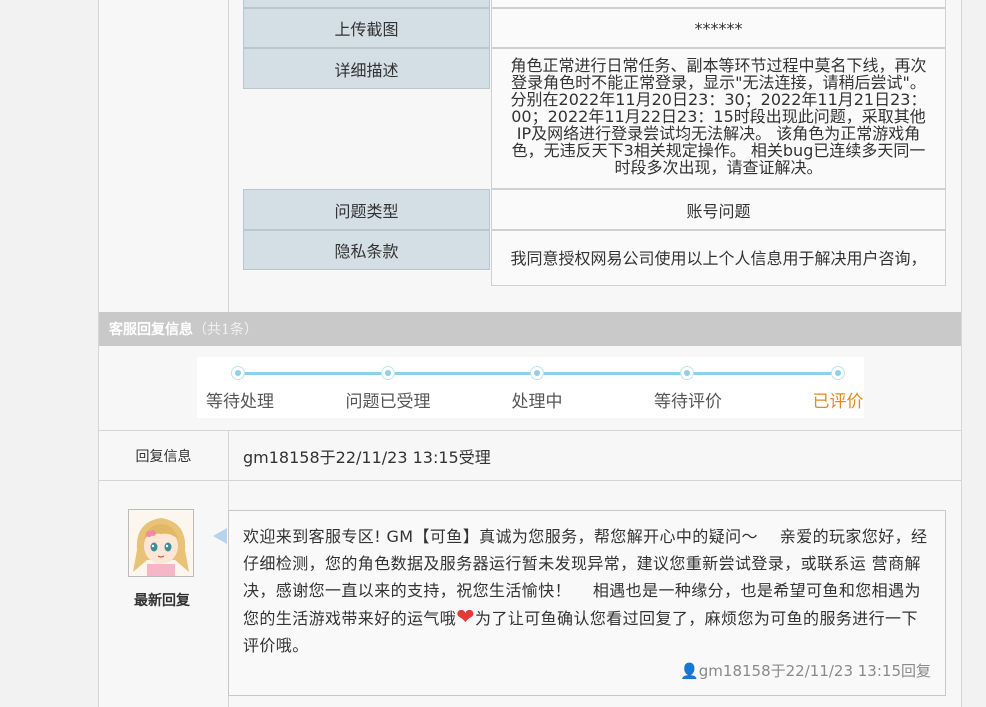  I want to click on divider, so click(530, 480).